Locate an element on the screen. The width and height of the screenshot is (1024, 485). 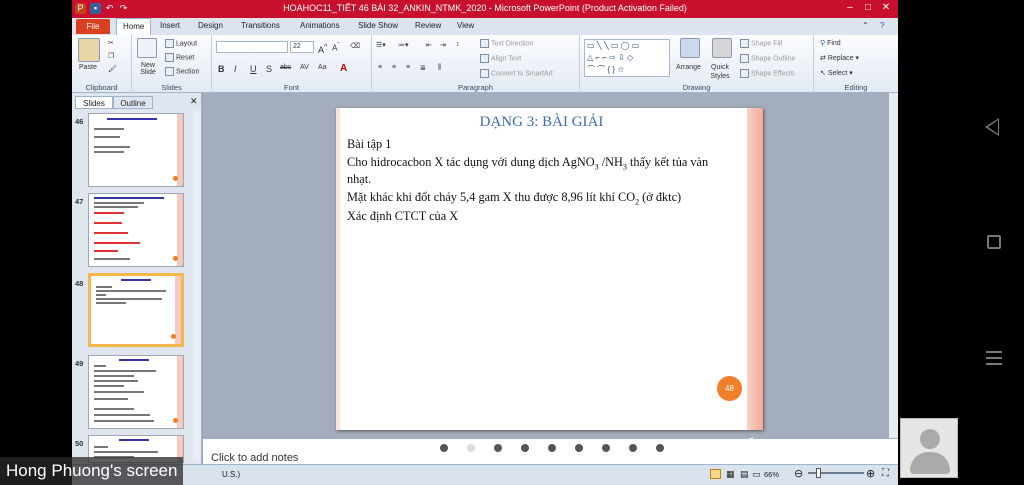
quick-styles-button: Quick Styles is located at coordinates (720, 72).